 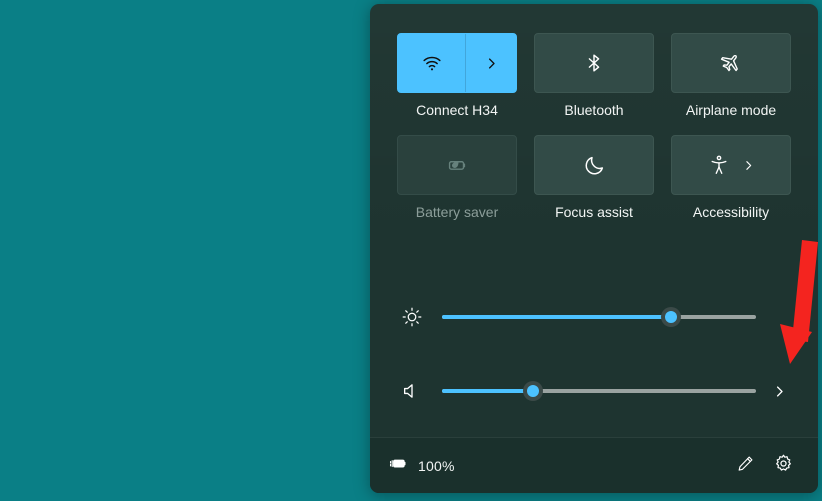 I want to click on volume-slider-track, so click(x=599, y=391).